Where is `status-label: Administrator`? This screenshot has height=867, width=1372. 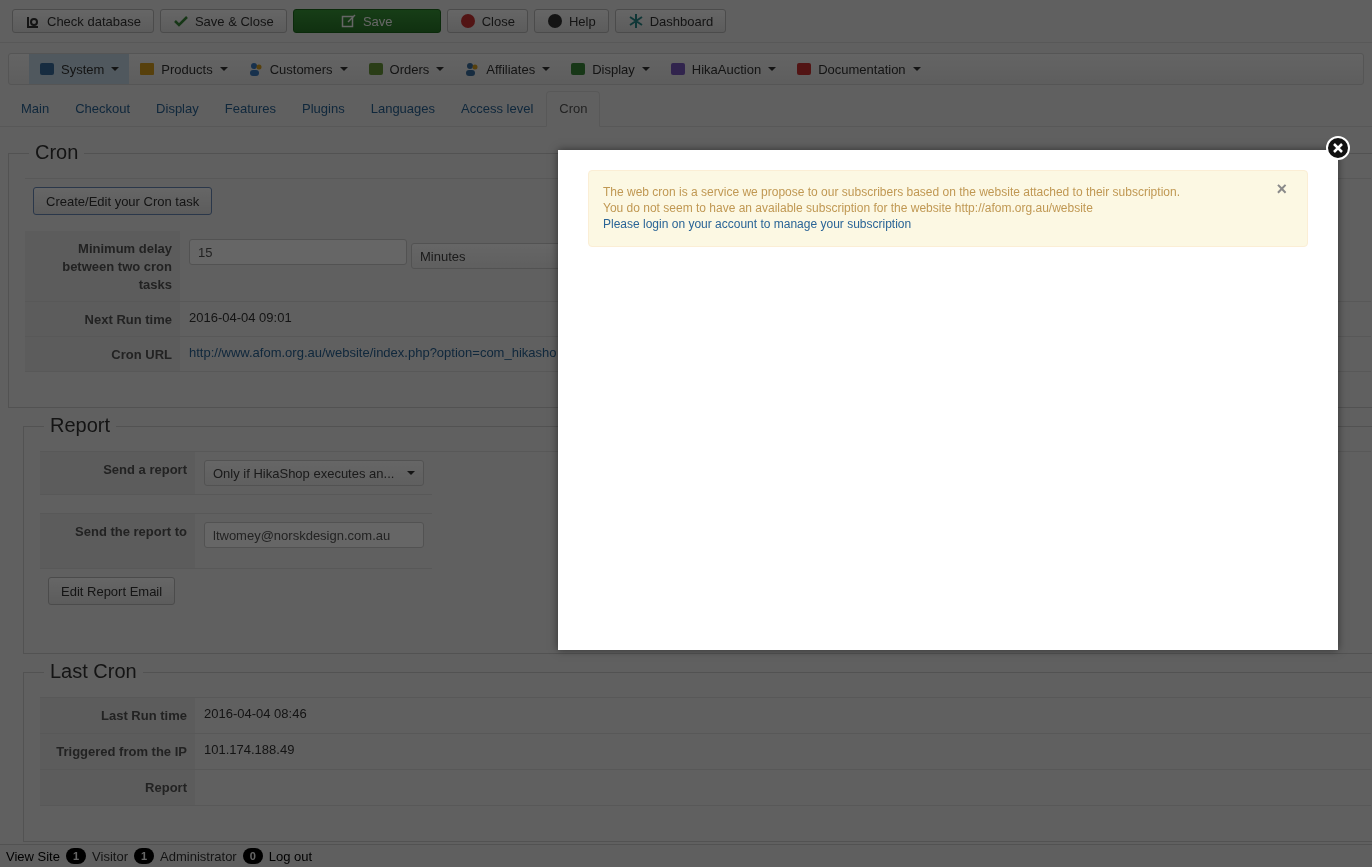 status-label: Administrator is located at coordinates (198, 856).